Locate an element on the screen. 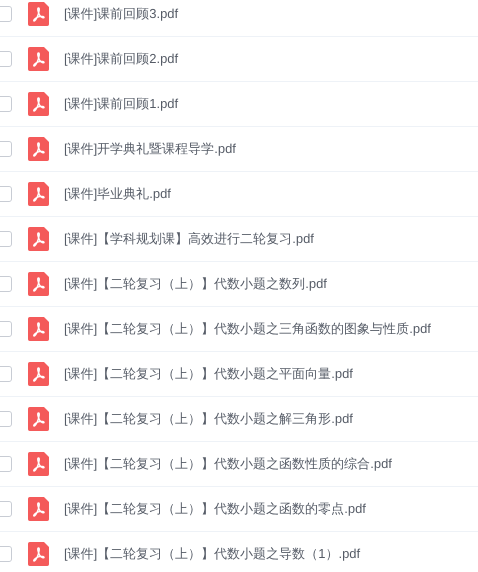 Image resolution: width=478 pixels, height=572 pixels. file-name: [课件]开学典礼暨课程导学.pdf is located at coordinates (150, 149).